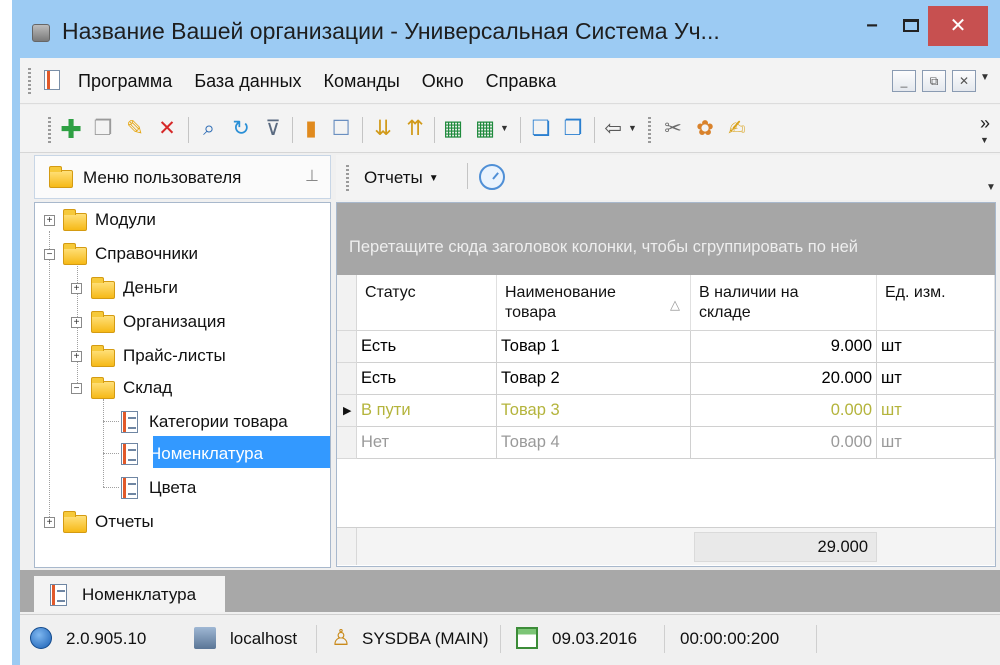 The height and width of the screenshot is (665, 1000). Describe the element at coordinates (666, 546) in the screenshot. I see `grid-footer: 29.000` at that location.